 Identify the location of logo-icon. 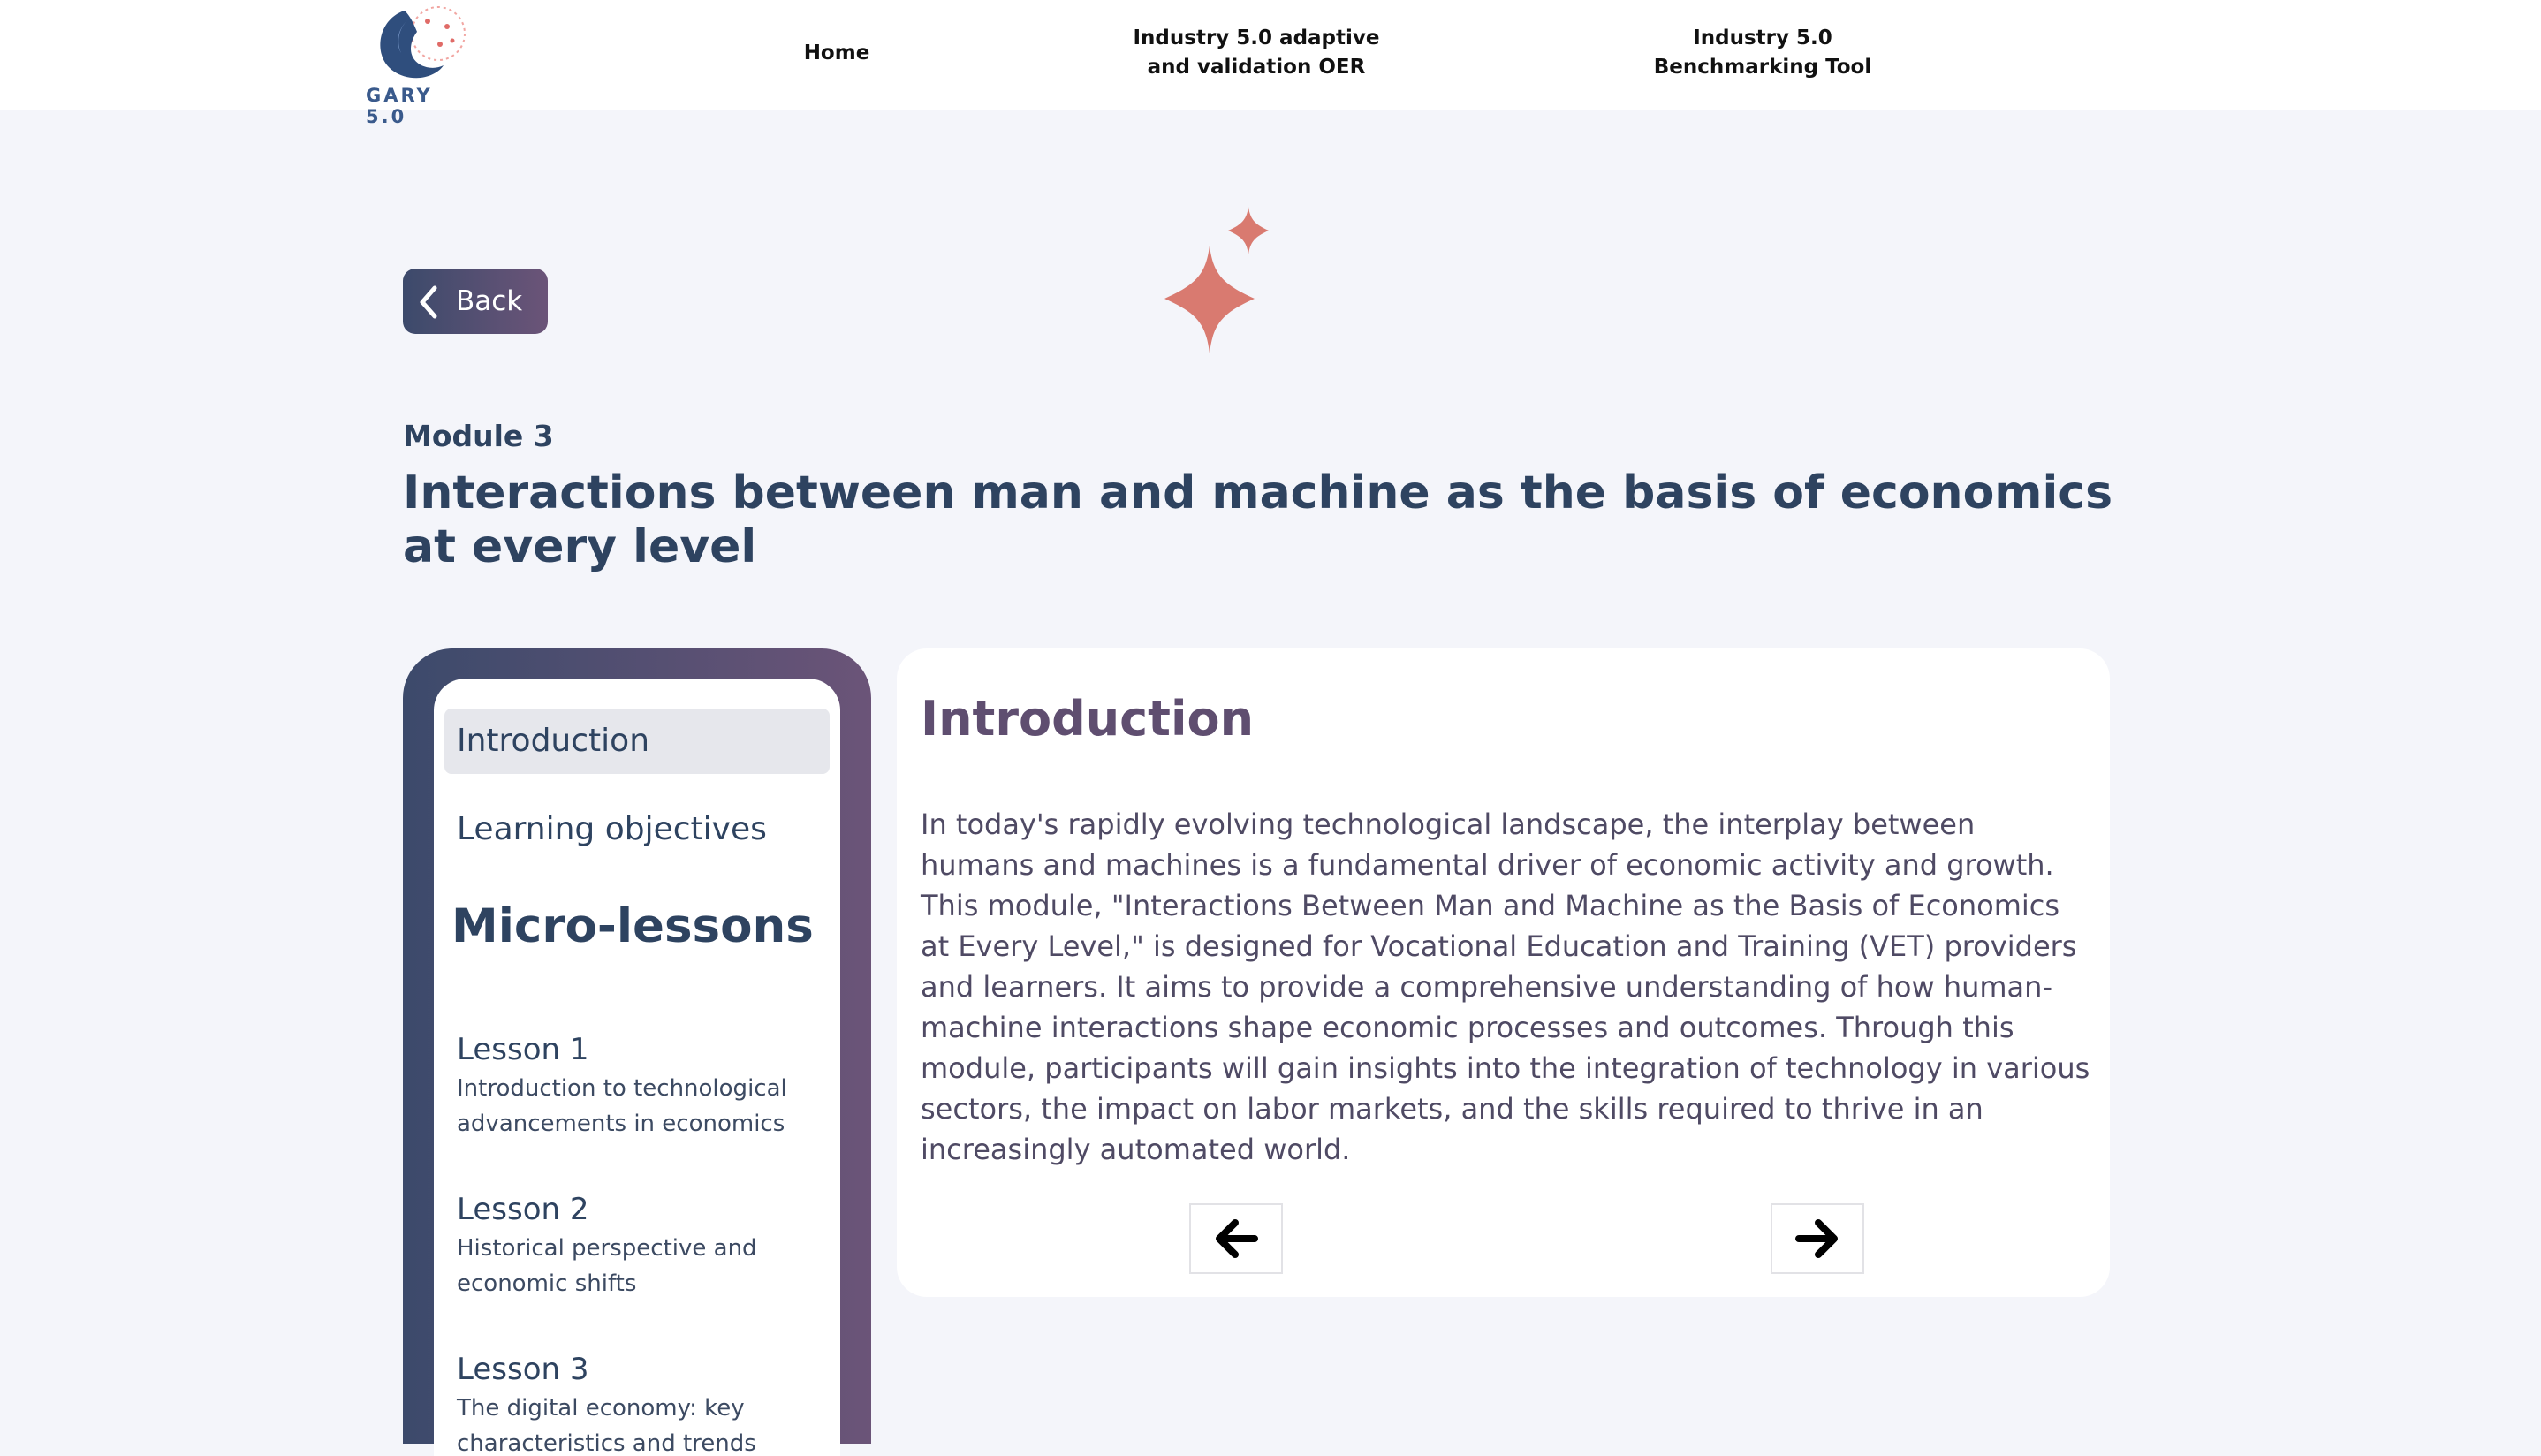
(423, 43).